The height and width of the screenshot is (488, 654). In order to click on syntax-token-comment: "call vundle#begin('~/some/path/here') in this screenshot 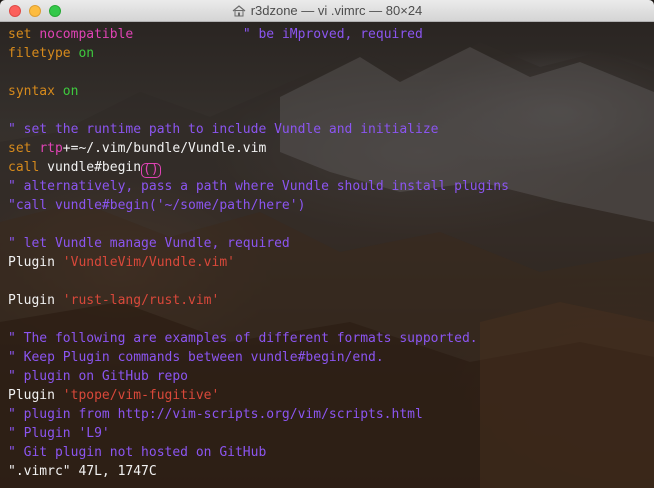, I will do `click(157, 205)`.